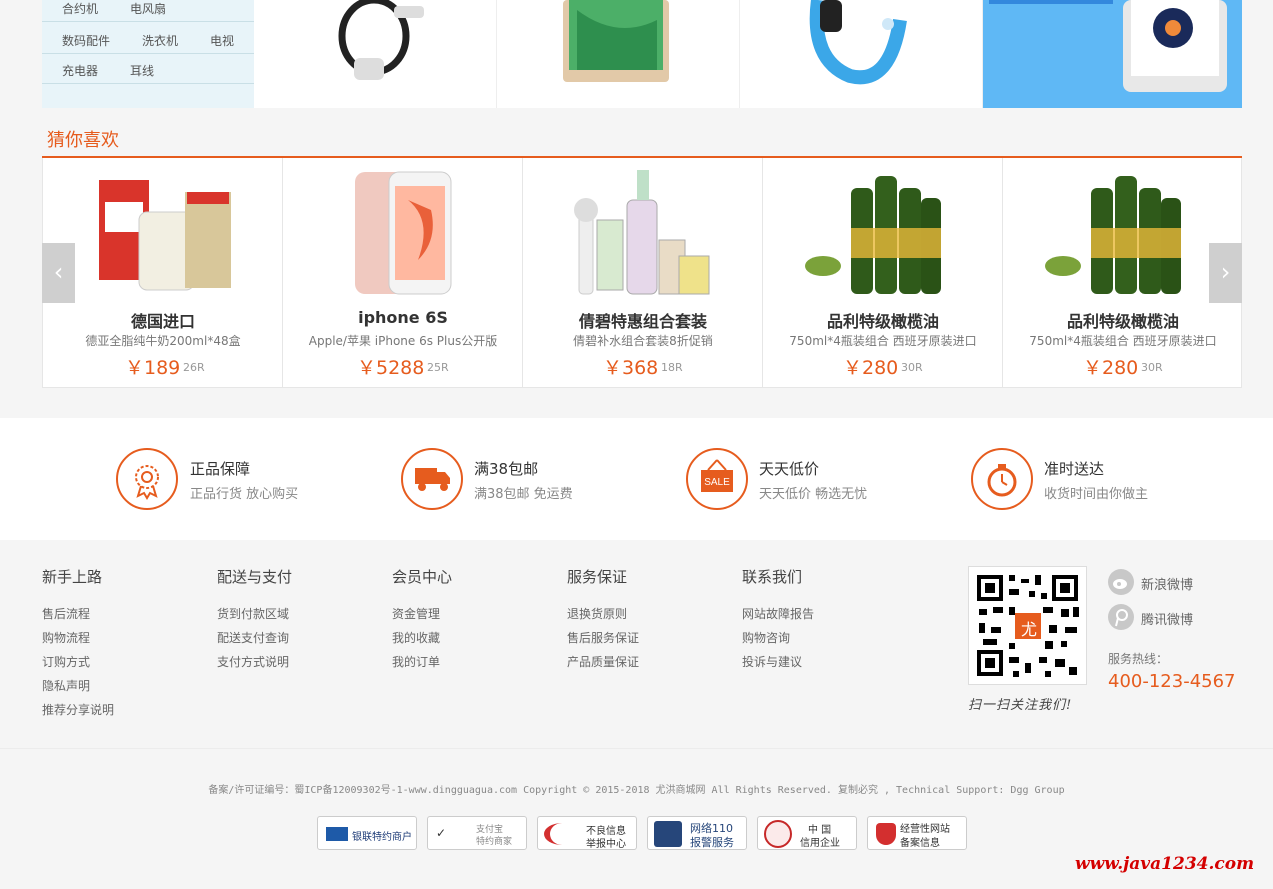 Image resolution: width=1273 pixels, height=889 pixels. Describe the element at coordinates (438, 367) in the screenshot. I see `comment-count: 25R` at that location.